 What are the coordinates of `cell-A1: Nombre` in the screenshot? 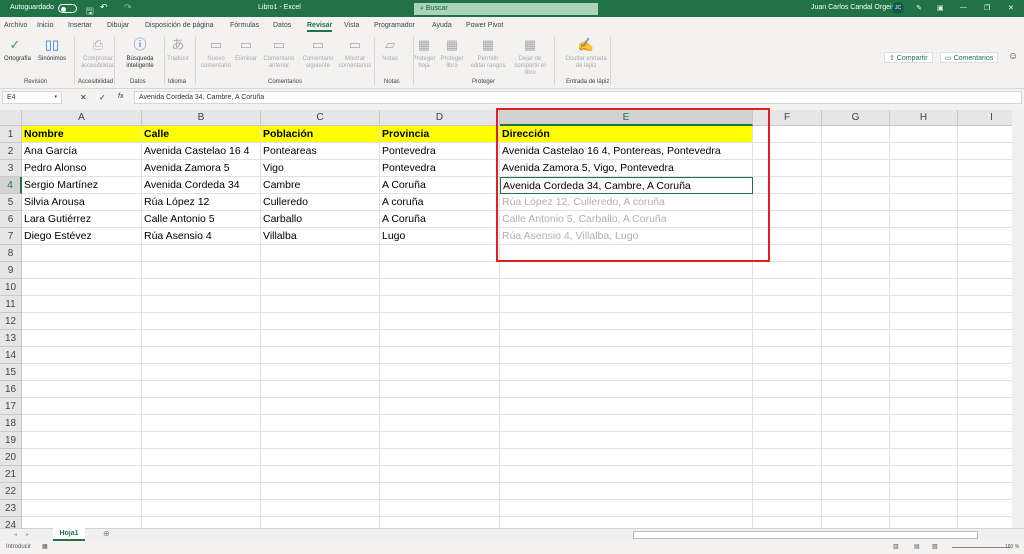 It's located at (82, 134).